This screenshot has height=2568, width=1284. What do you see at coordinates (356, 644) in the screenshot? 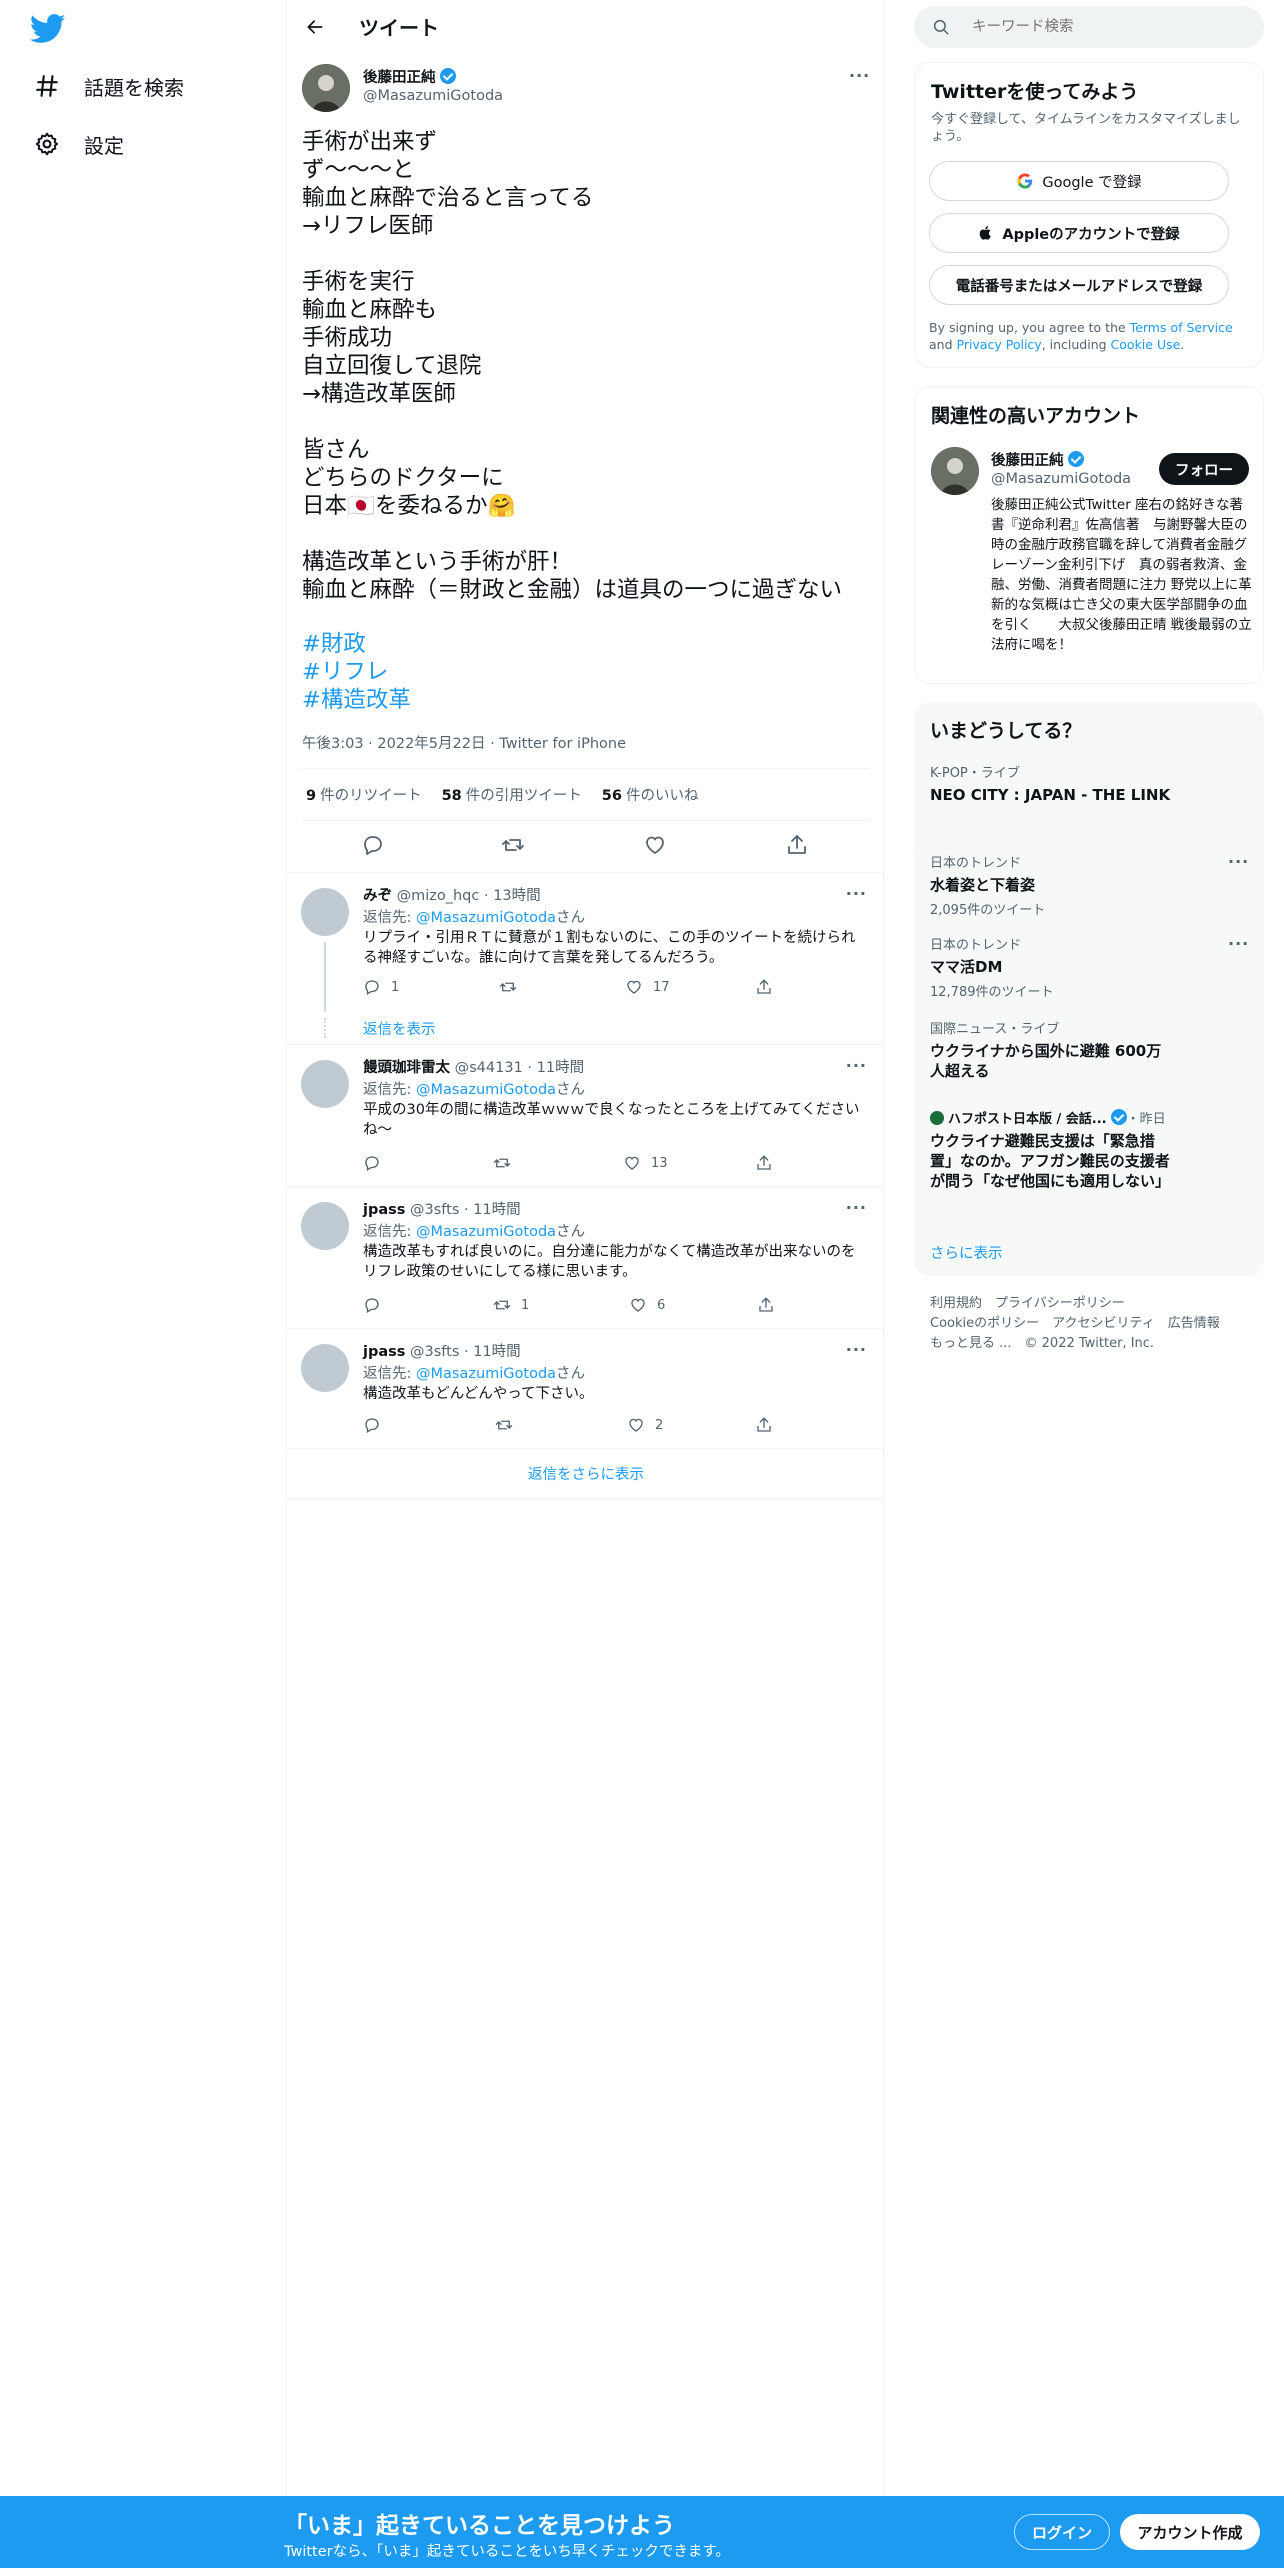
I see `hashtag-link: #財政` at bounding box center [356, 644].